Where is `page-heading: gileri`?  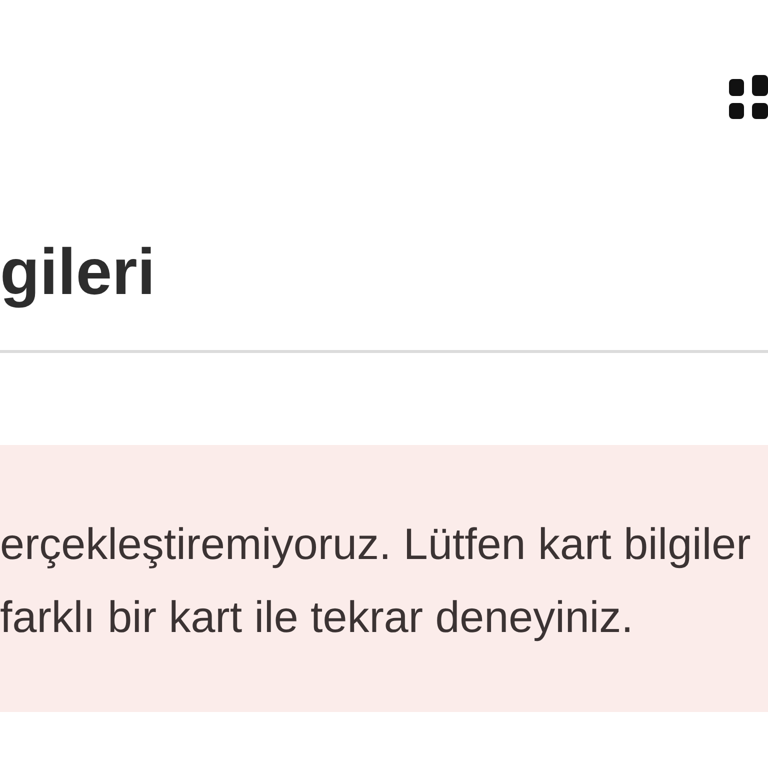 page-heading: gileri is located at coordinates (78, 271).